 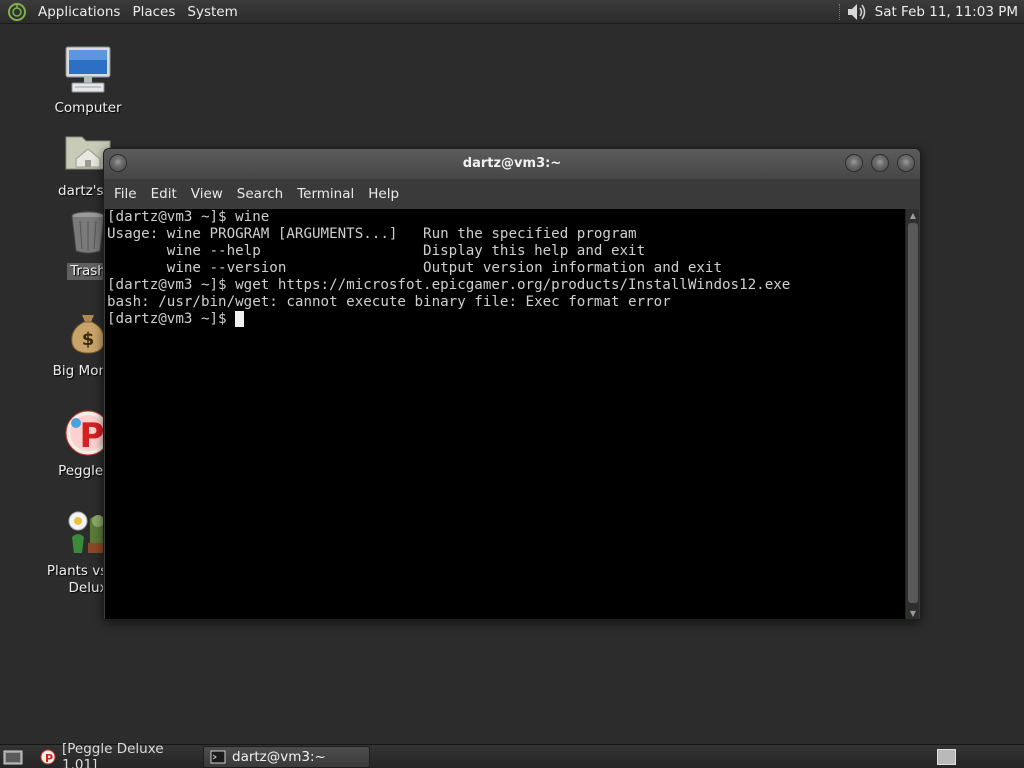 I want to click on panel-separator, so click(x=839, y=12).